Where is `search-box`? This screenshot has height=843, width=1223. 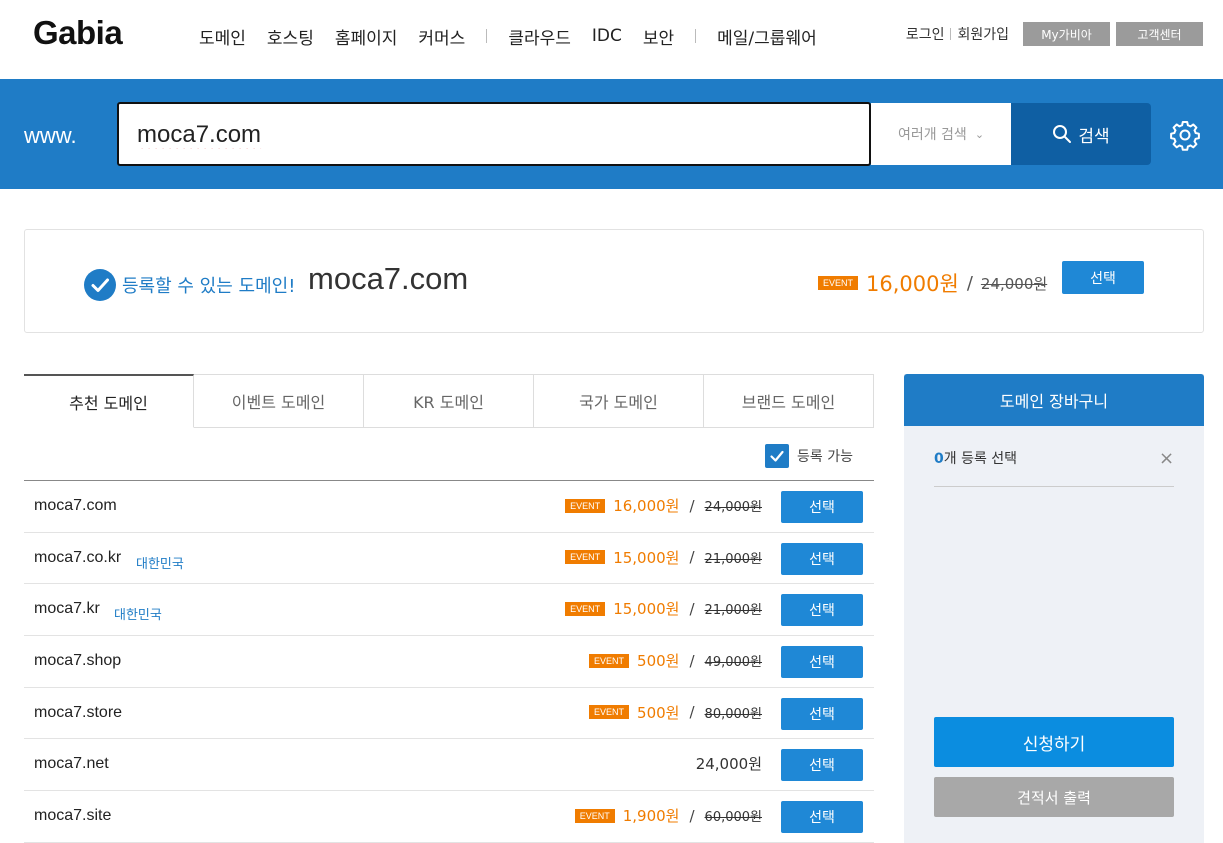 search-box is located at coordinates (494, 134).